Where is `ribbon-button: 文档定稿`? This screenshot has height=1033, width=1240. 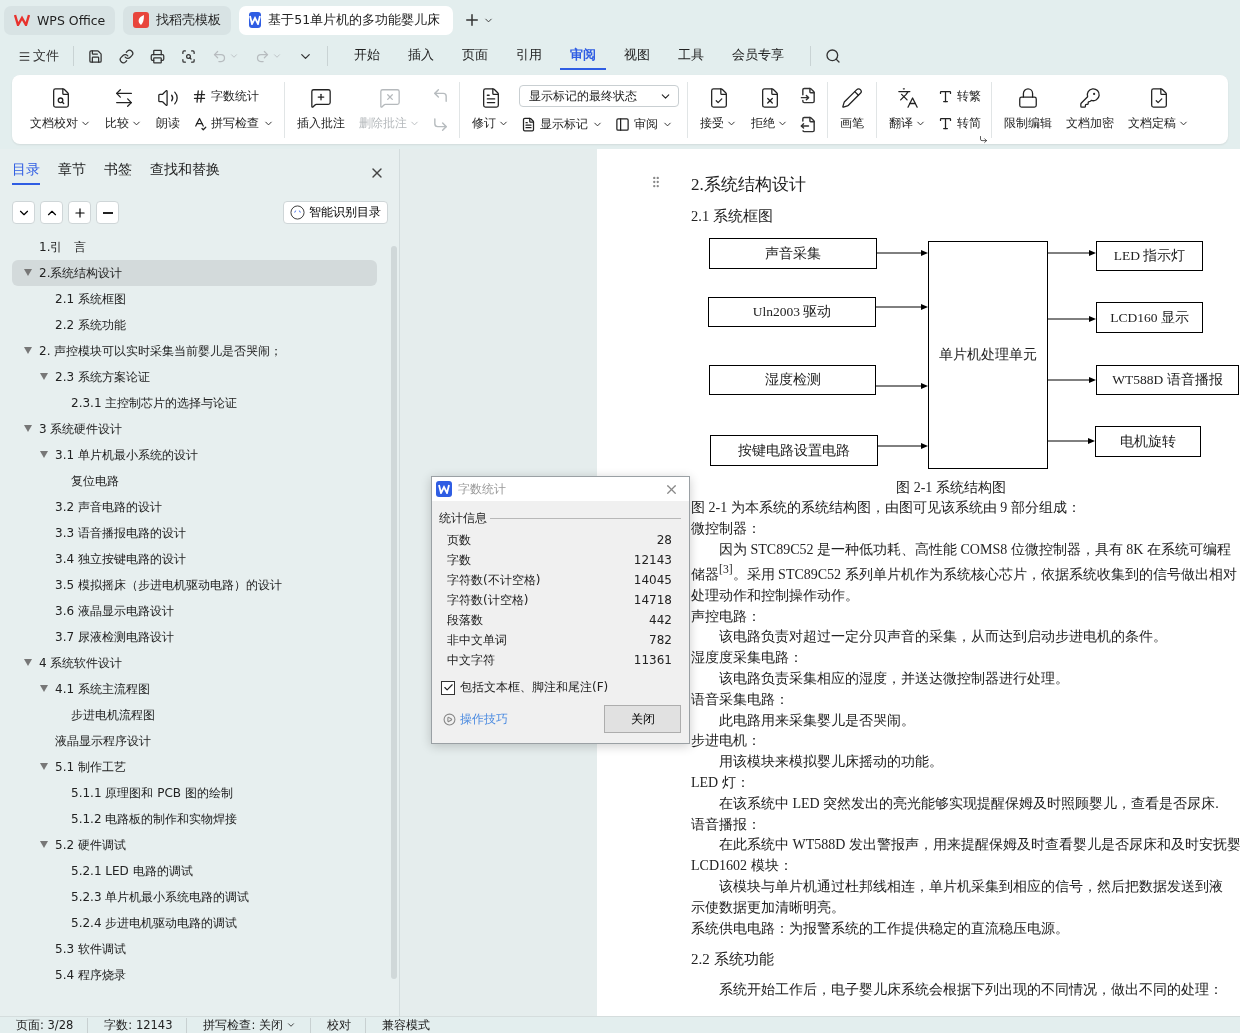 ribbon-button: 文档定稿 is located at coordinates (1158, 109).